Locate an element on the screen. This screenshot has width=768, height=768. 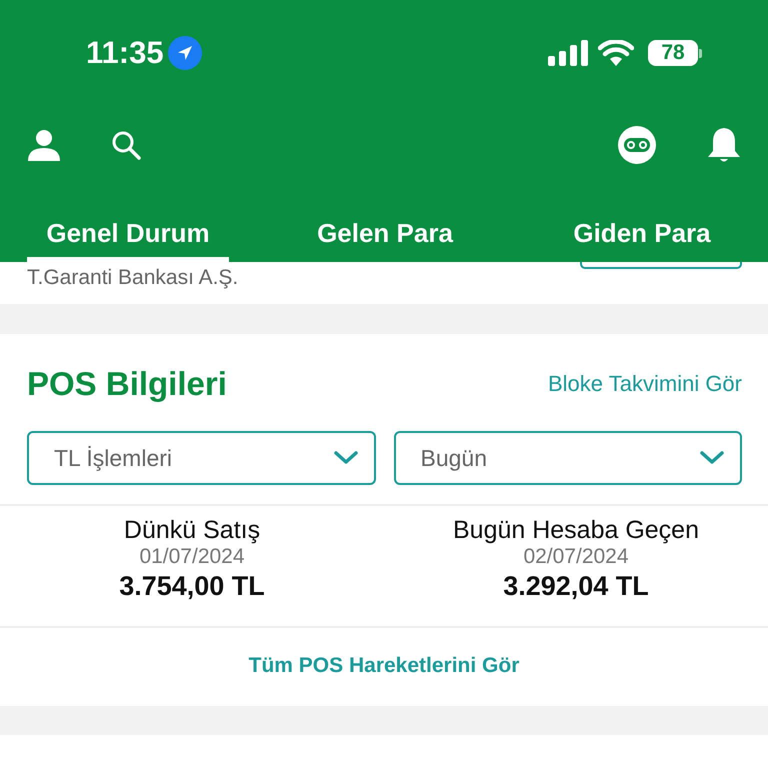
summary-label: Dünkü Satış is located at coordinates (192, 530).